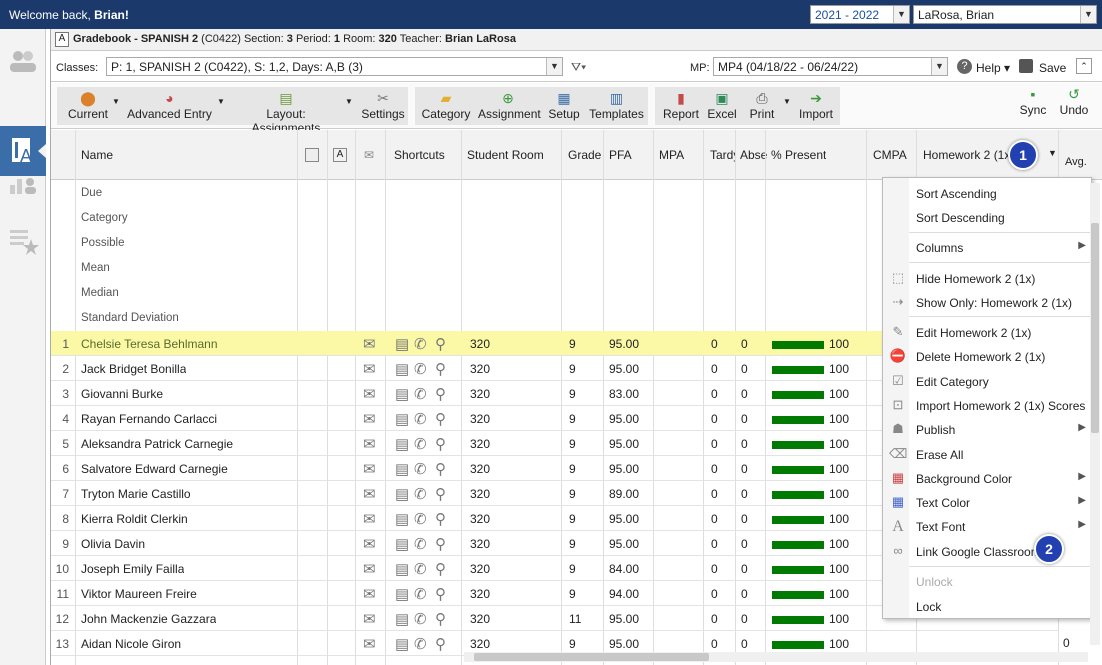 The height and width of the screenshot is (665, 1102). Describe the element at coordinates (988, 503) in the screenshot. I see `menu-text-color: ▦ Text Color ▶` at that location.